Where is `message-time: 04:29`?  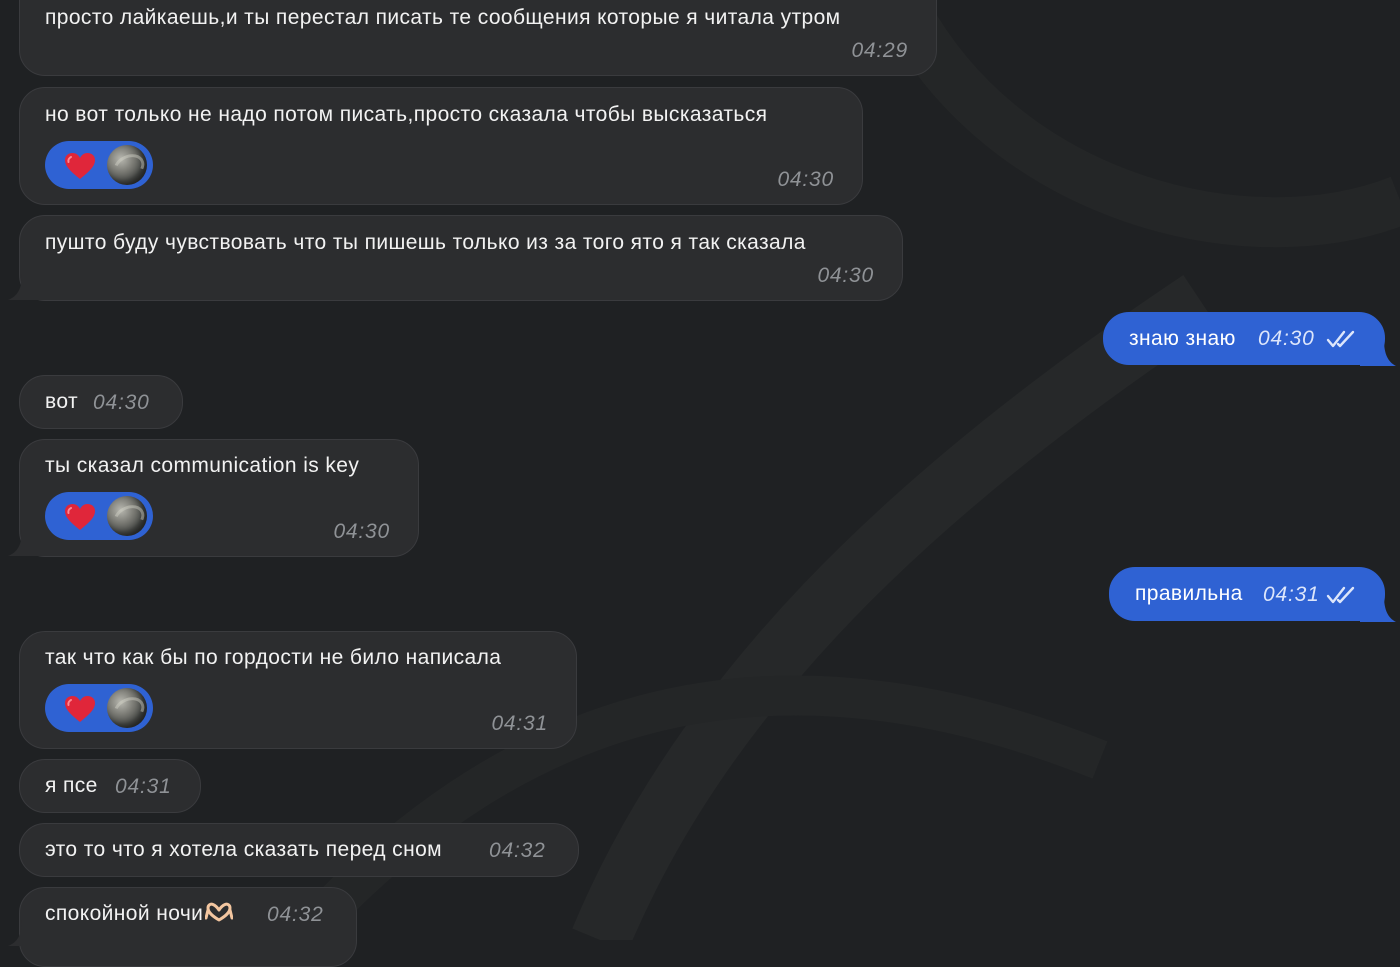 message-time: 04:29 is located at coordinates (879, 50).